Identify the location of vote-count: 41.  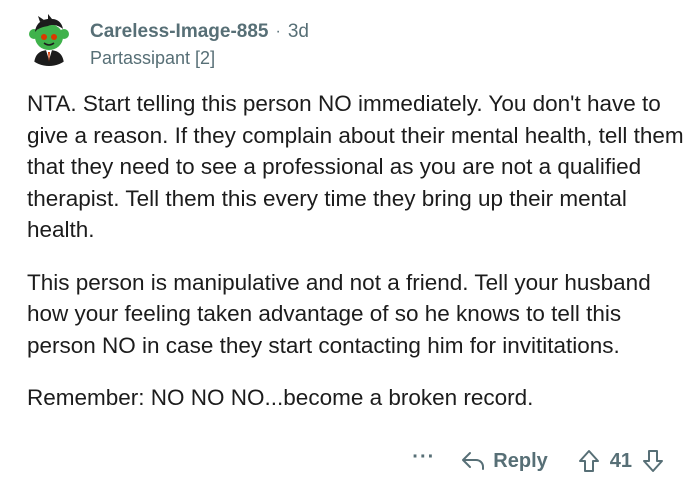
(620, 460).